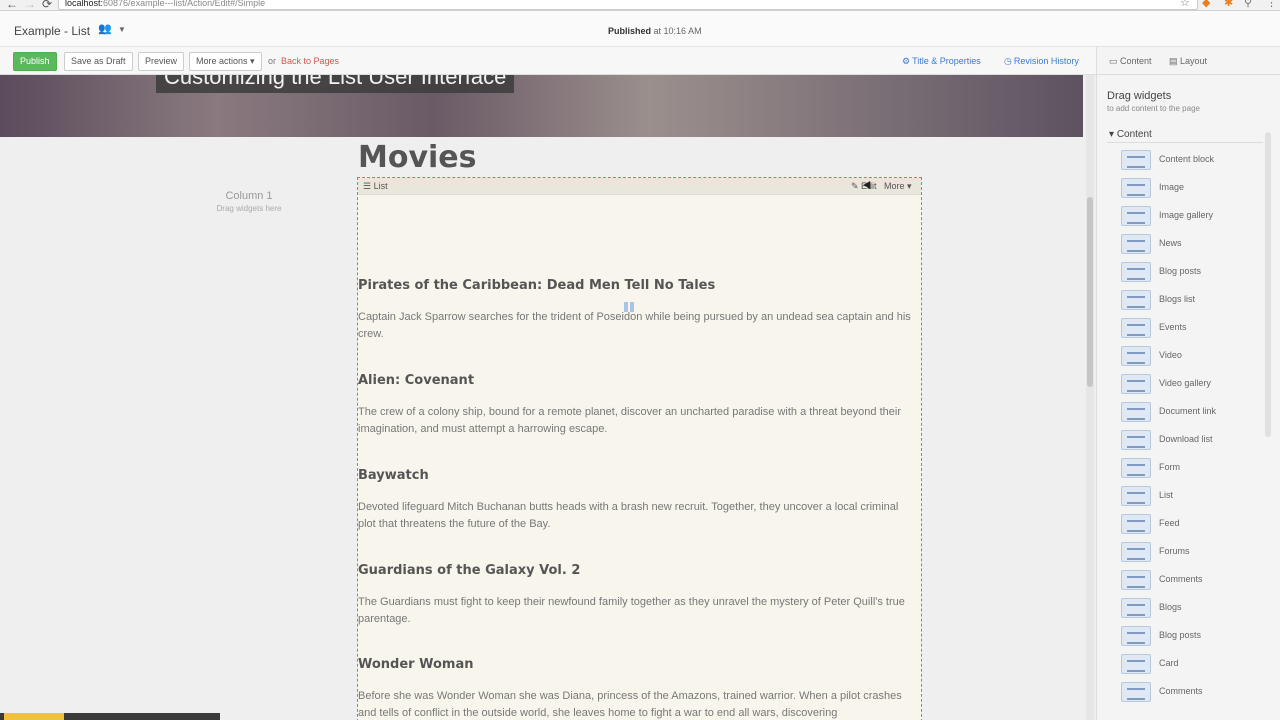 The height and width of the screenshot is (720, 1280). What do you see at coordinates (1166, 495) in the screenshot?
I see `widget-item-label: List` at bounding box center [1166, 495].